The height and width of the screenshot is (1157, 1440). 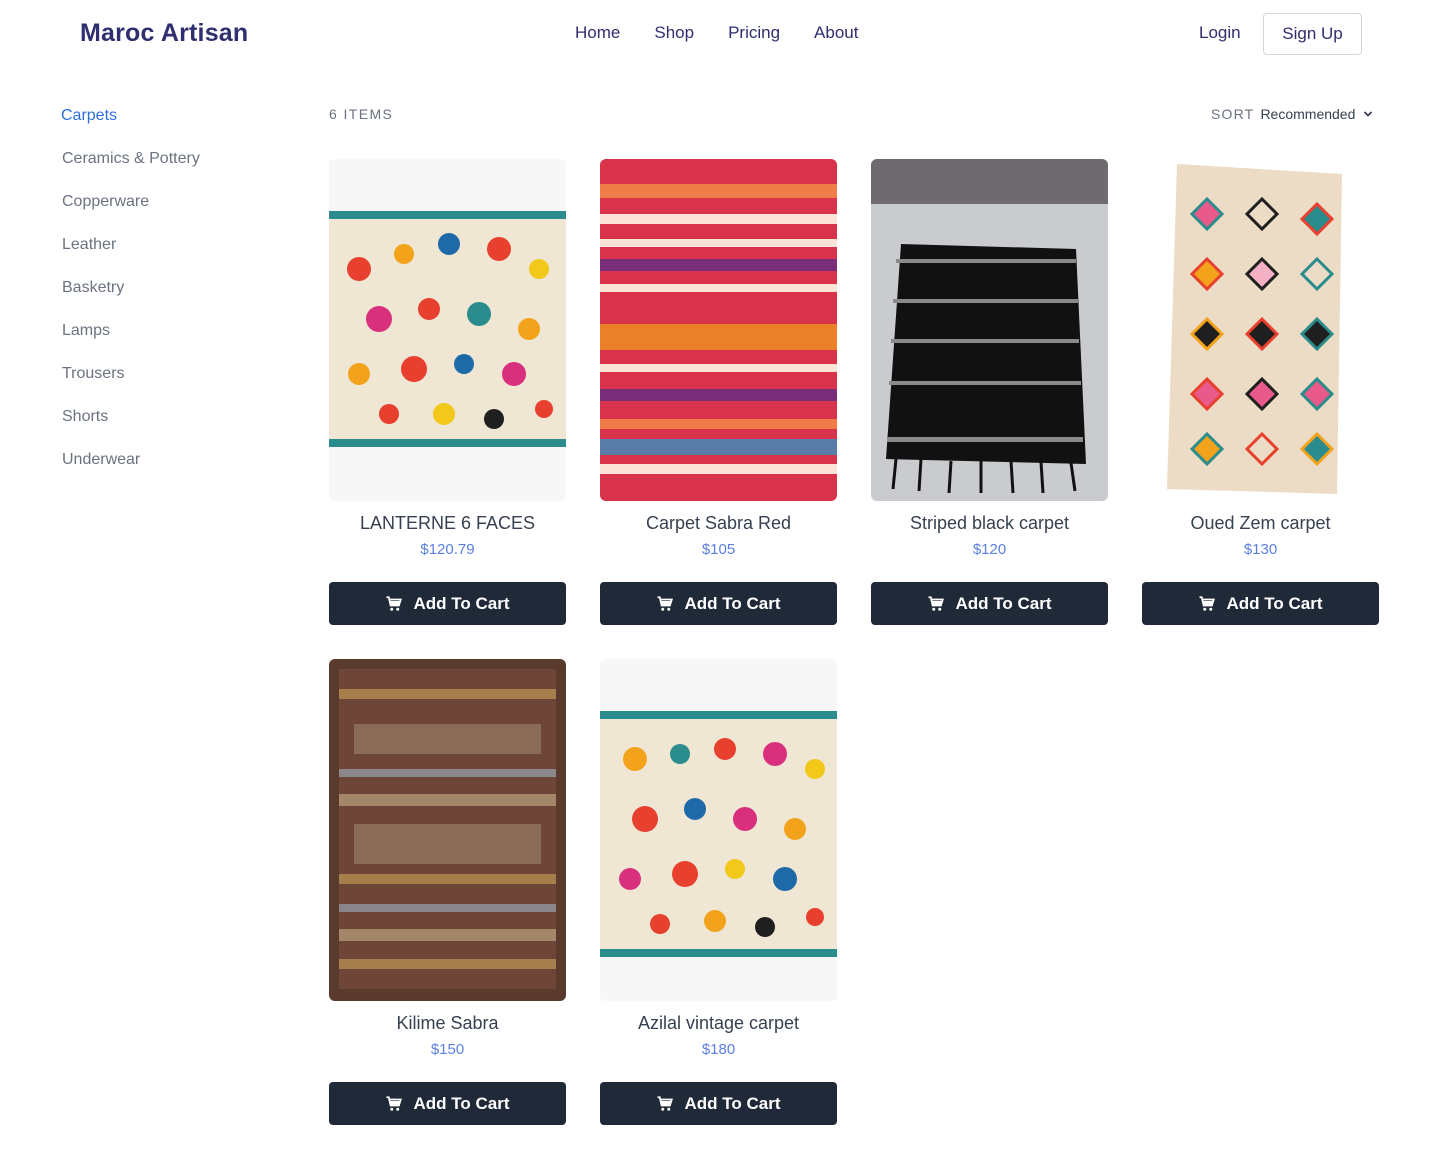 What do you see at coordinates (989, 525) in the screenshot?
I see `product-title: Striped black carpet` at bounding box center [989, 525].